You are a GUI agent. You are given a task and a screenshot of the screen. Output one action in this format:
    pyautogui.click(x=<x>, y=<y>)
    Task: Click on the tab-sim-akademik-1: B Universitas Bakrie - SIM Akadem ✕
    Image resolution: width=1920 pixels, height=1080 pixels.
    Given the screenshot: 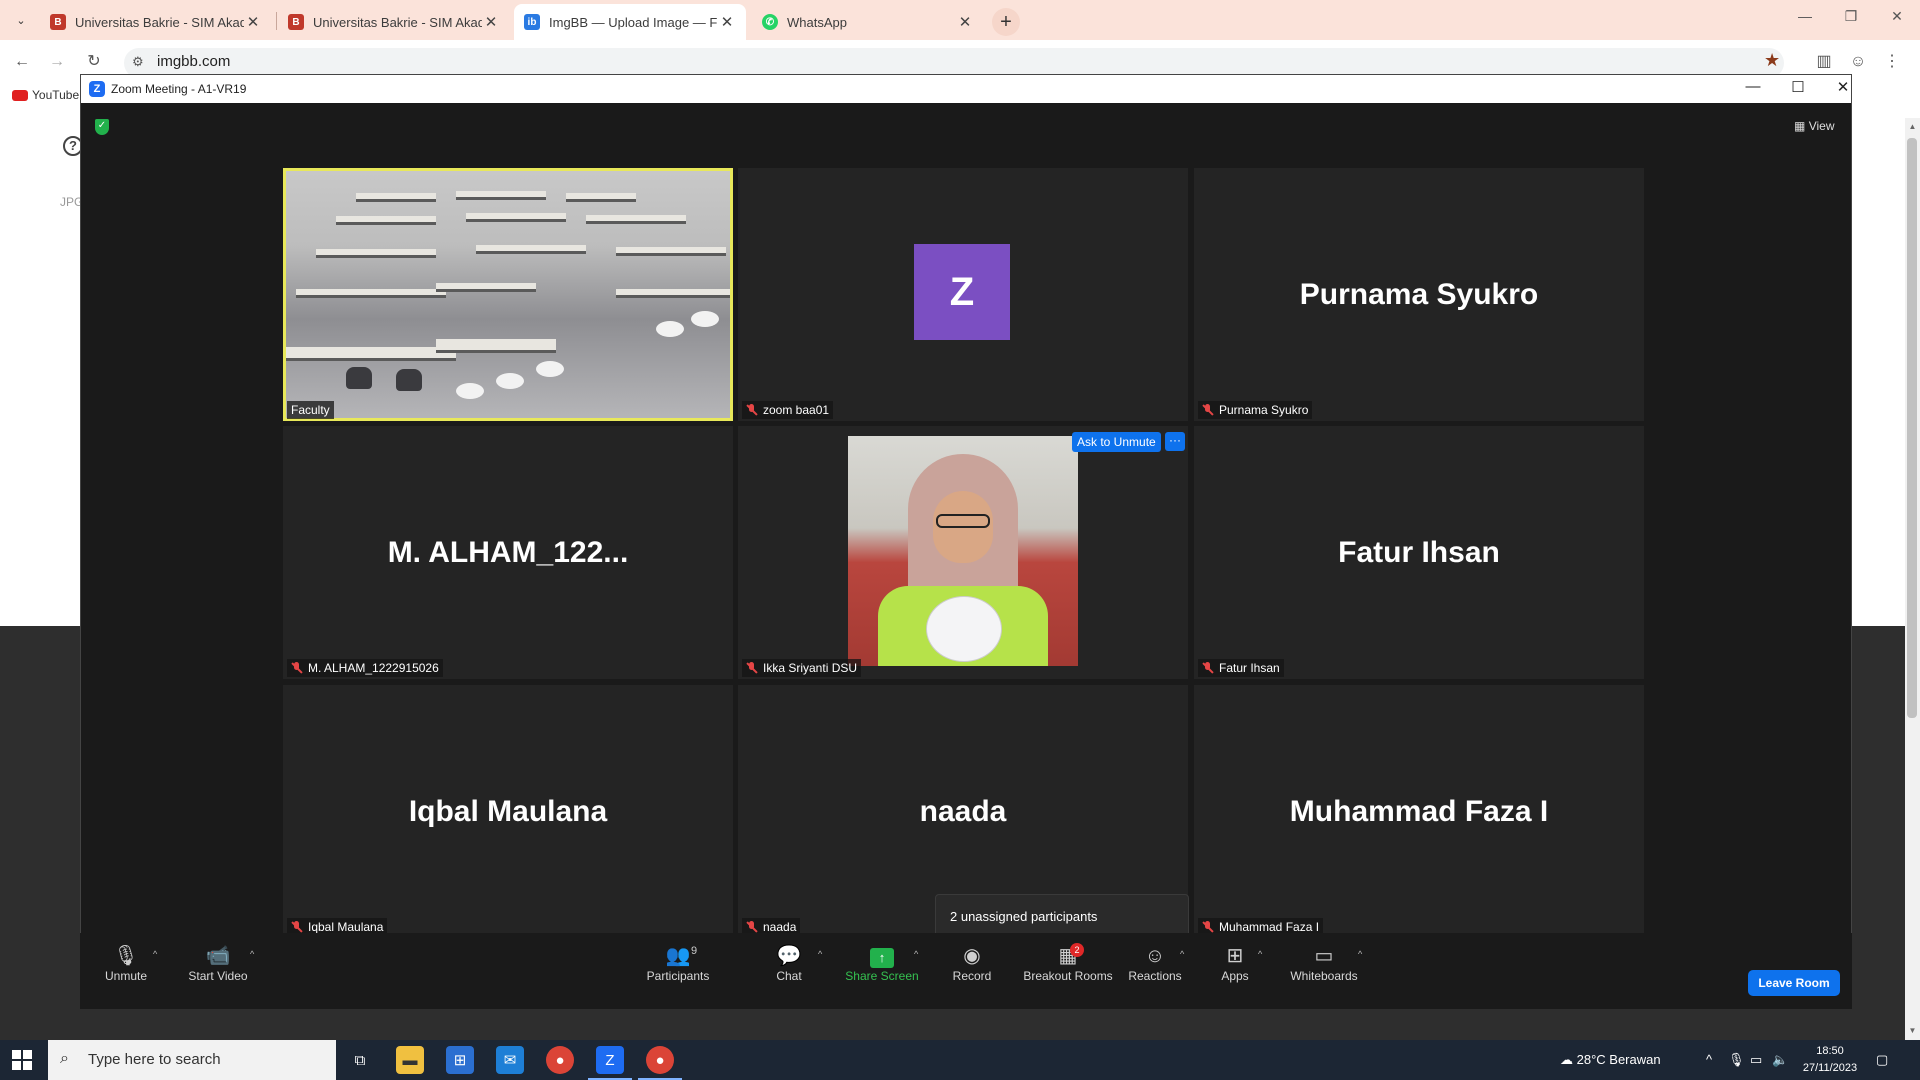 What is the action you would take?
    pyautogui.click(x=156, y=22)
    